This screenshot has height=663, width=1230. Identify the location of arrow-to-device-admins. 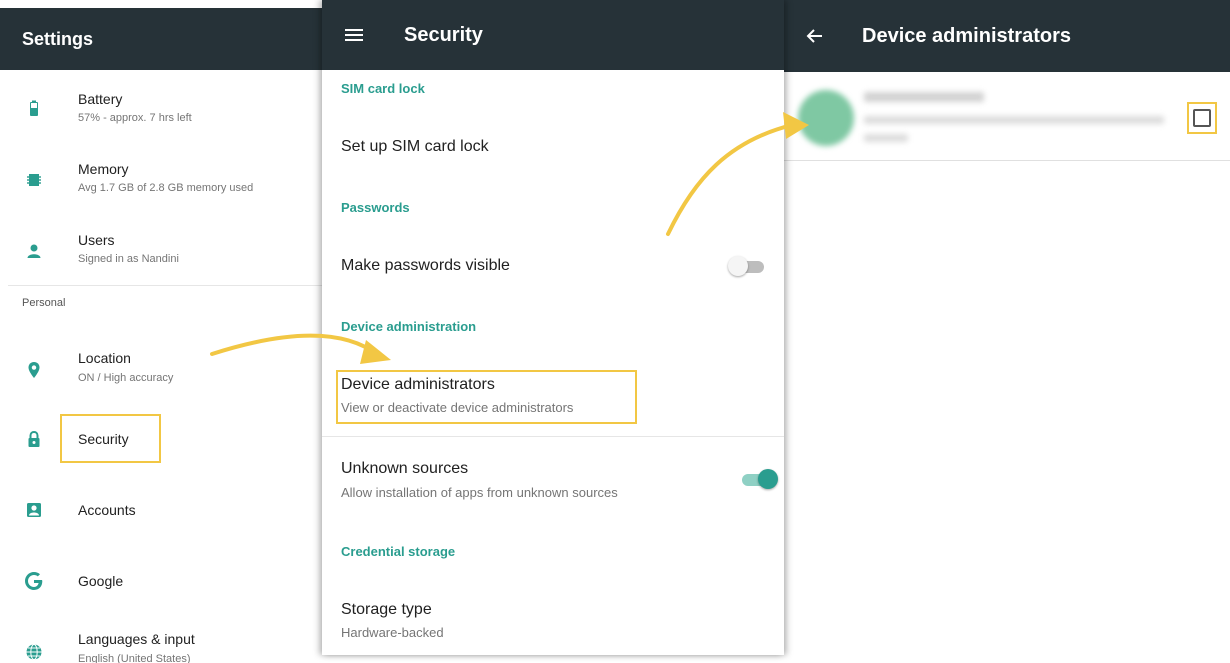
(295, 345).